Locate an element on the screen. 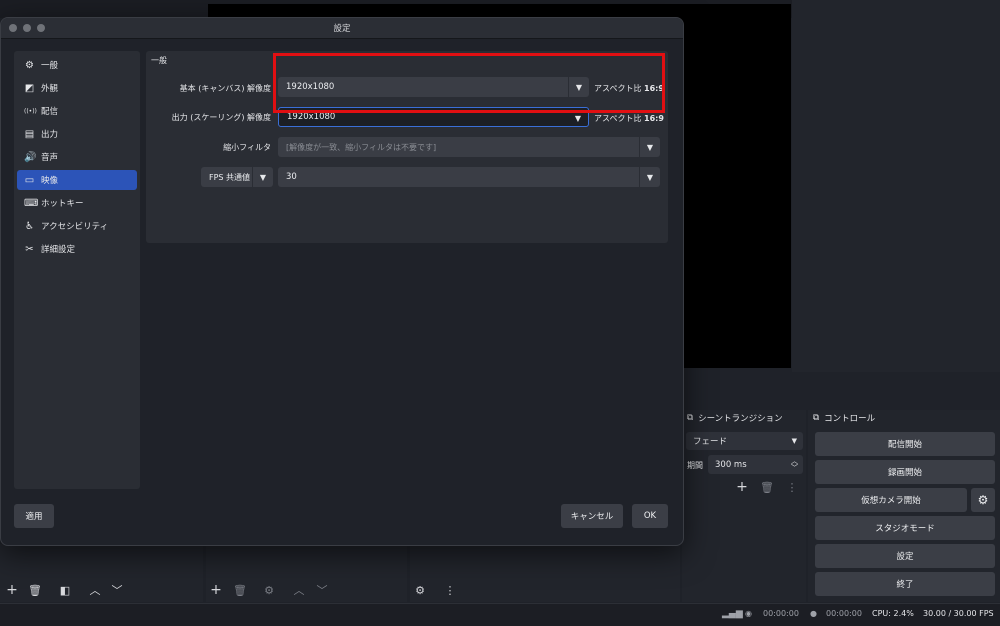  cpu-usage: CPU: 2.4% is located at coordinates (893, 613).